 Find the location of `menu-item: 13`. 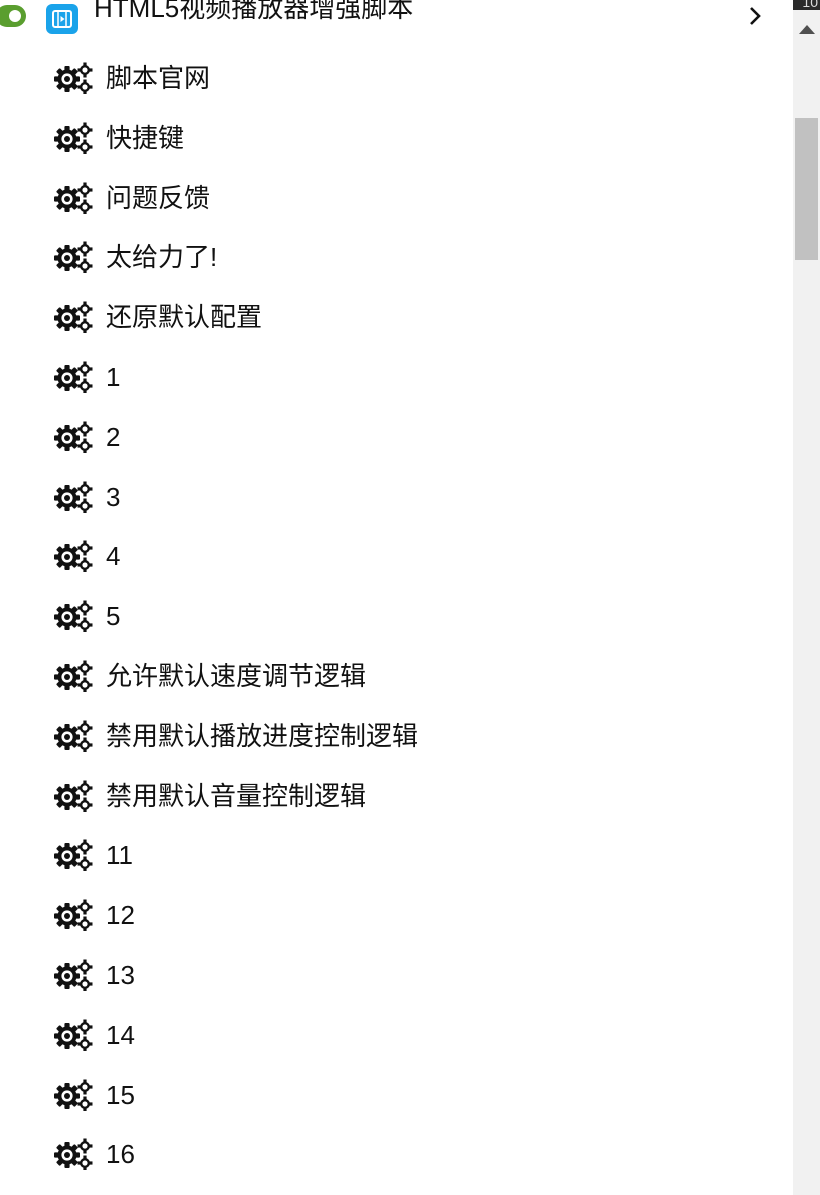

menu-item: 13 is located at coordinates (396, 977).